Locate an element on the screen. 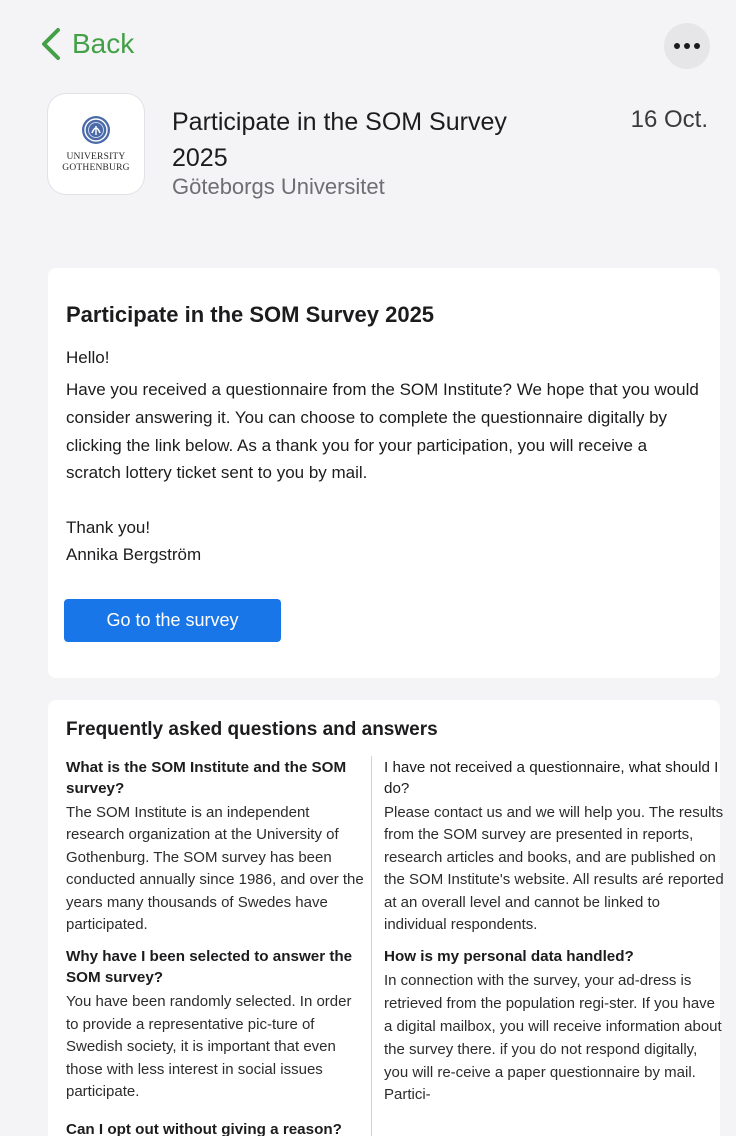 Image resolution: width=736 pixels, height=1136 pixels. letter-greeting: Hello! is located at coordinates (88, 357).